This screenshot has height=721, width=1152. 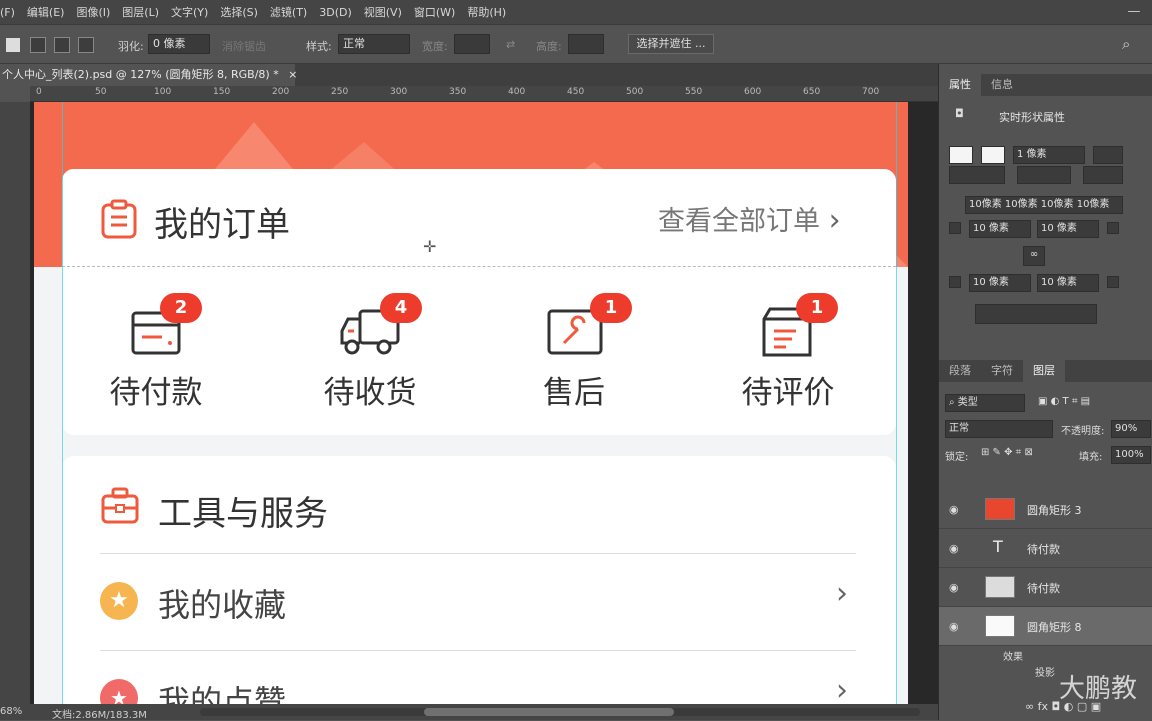 What do you see at coordinates (13, 45) in the screenshot?
I see `new-selection-icon` at bounding box center [13, 45].